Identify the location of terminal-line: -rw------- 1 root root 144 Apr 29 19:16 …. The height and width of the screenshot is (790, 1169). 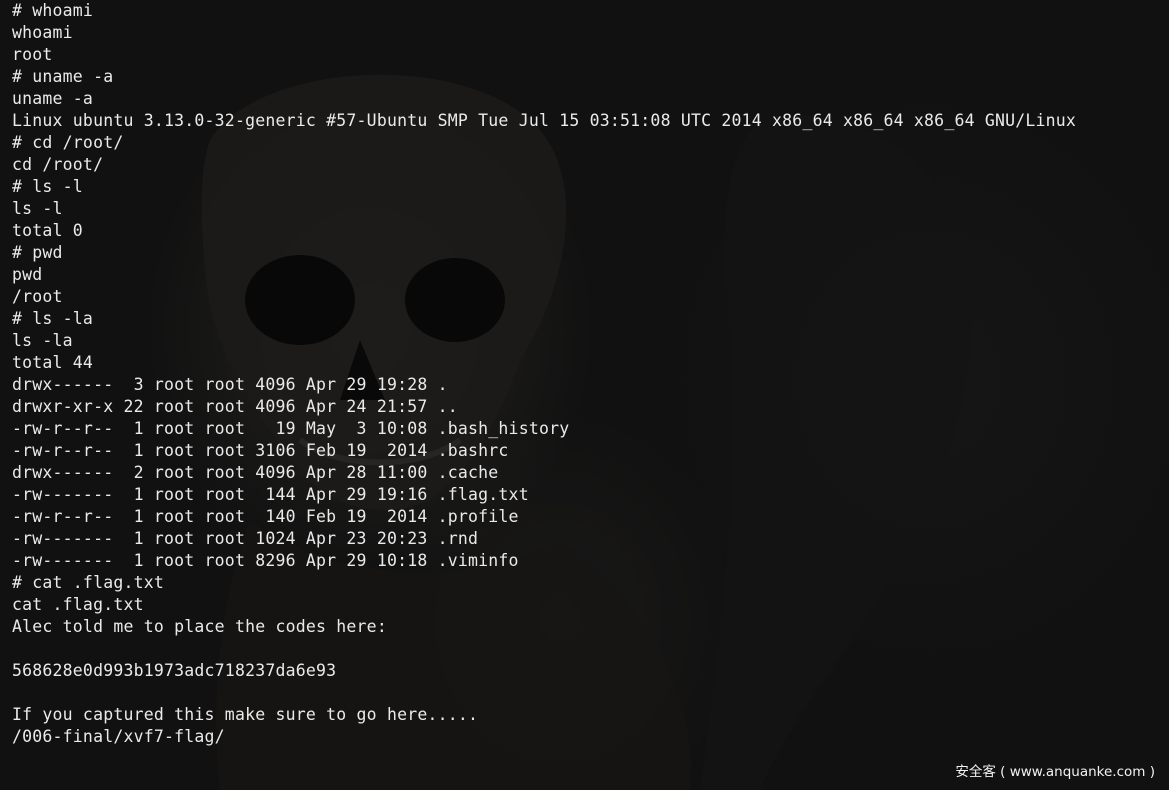
(270, 494).